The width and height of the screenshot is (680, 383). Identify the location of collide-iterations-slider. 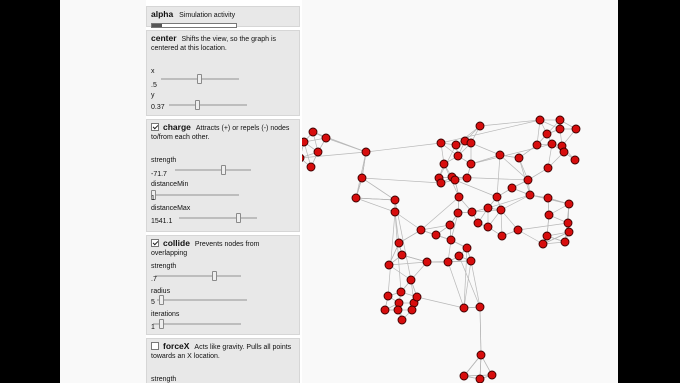
(197, 324).